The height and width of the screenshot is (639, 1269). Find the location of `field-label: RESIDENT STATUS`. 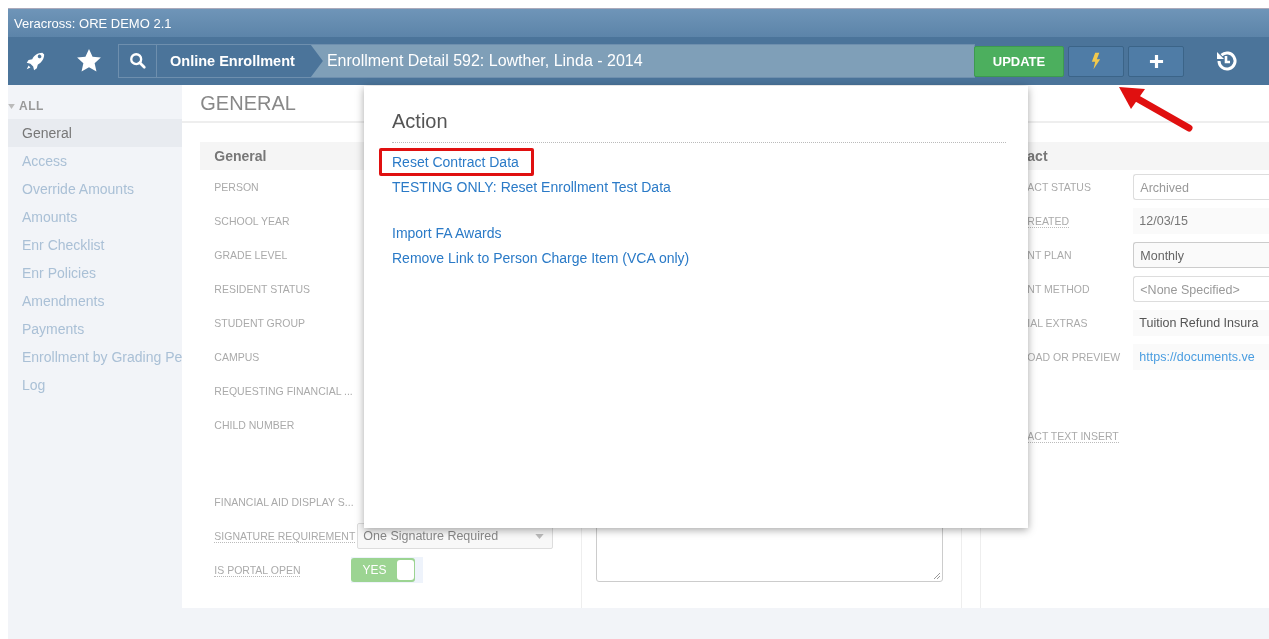

field-label: RESIDENT STATUS is located at coordinates (262, 289).